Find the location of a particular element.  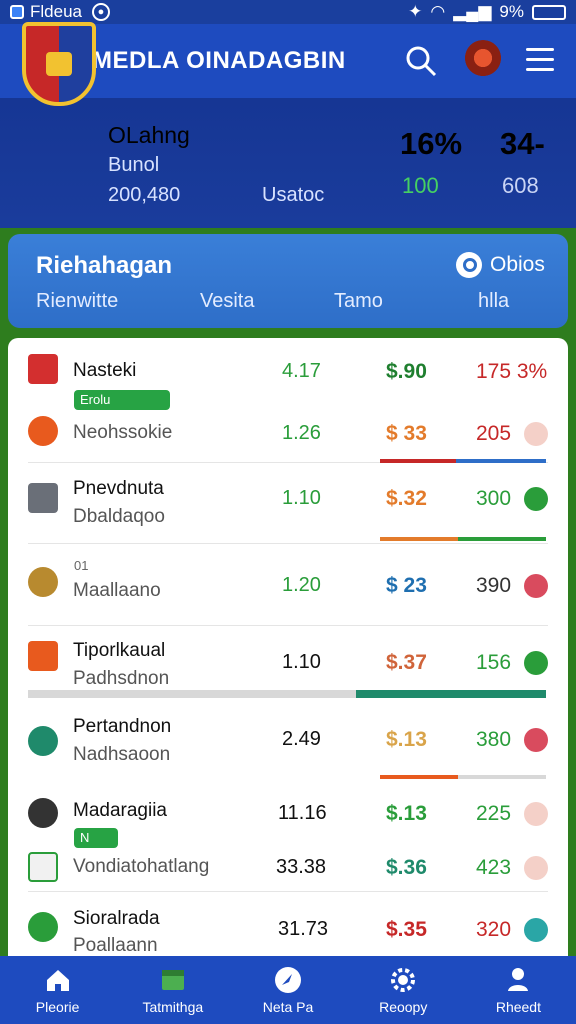

list-item: Tiporlkaual Padhsdnon 1.10 $.37 156 is located at coordinates (288, 667).